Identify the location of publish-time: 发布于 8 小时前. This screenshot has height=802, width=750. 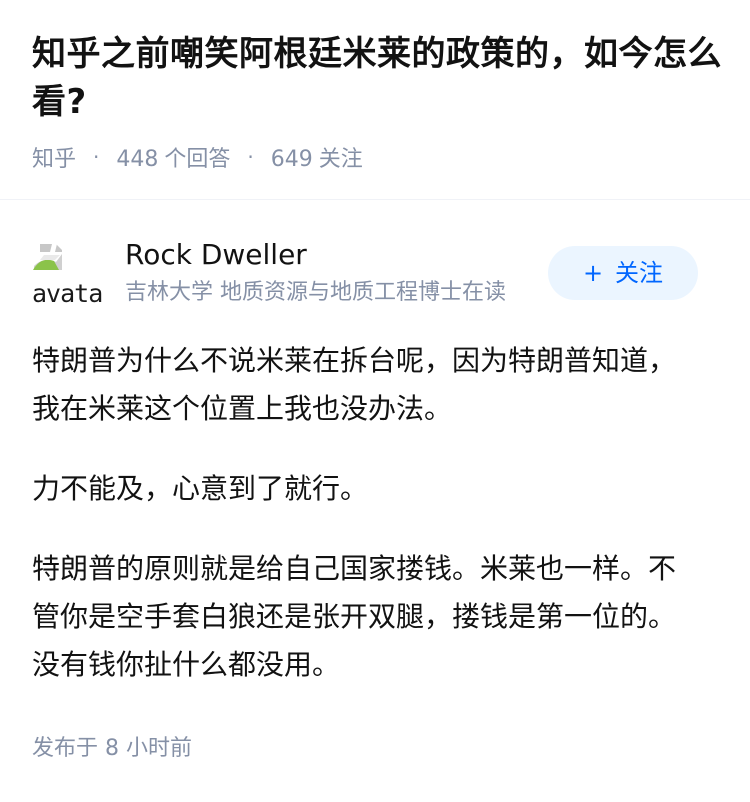
(112, 748).